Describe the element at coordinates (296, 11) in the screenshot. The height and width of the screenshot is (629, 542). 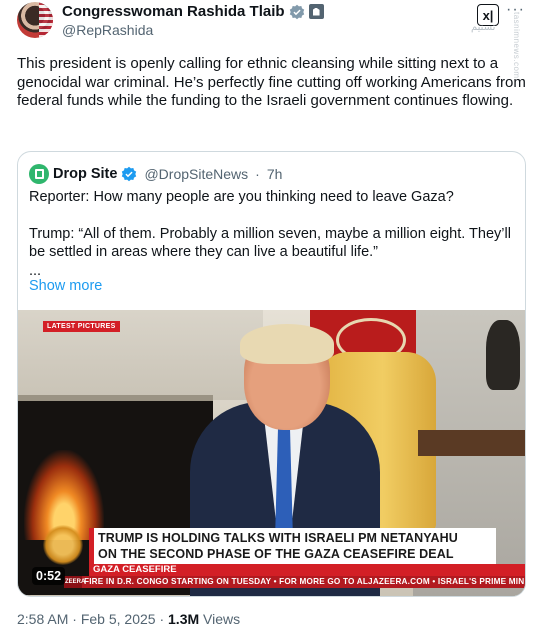
I see `verified-badge-icon` at that location.